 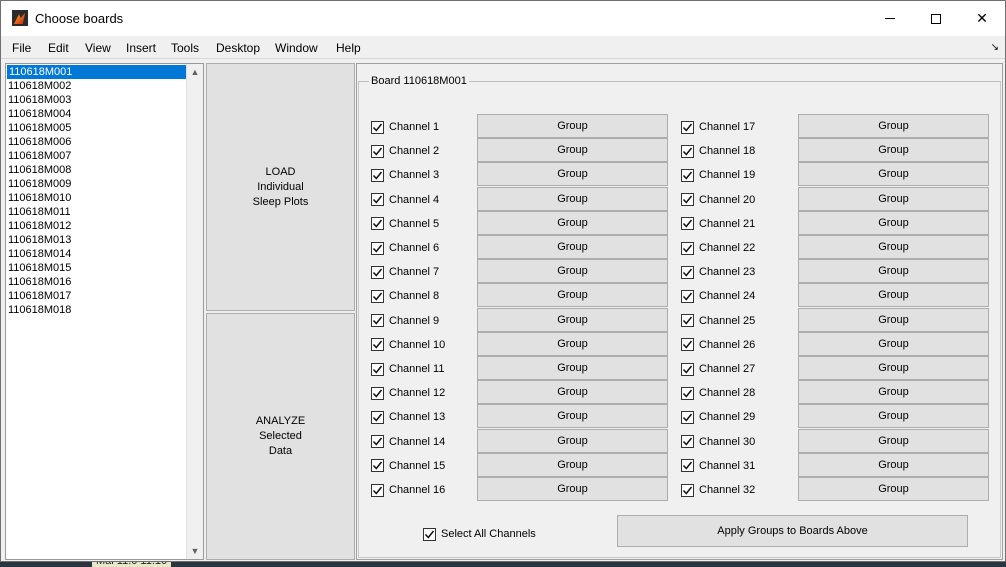 What do you see at coordinates (408, 345) in the screenshot?
I see `channel-checkbox: Channel 10` at bounding box center [408, 345].